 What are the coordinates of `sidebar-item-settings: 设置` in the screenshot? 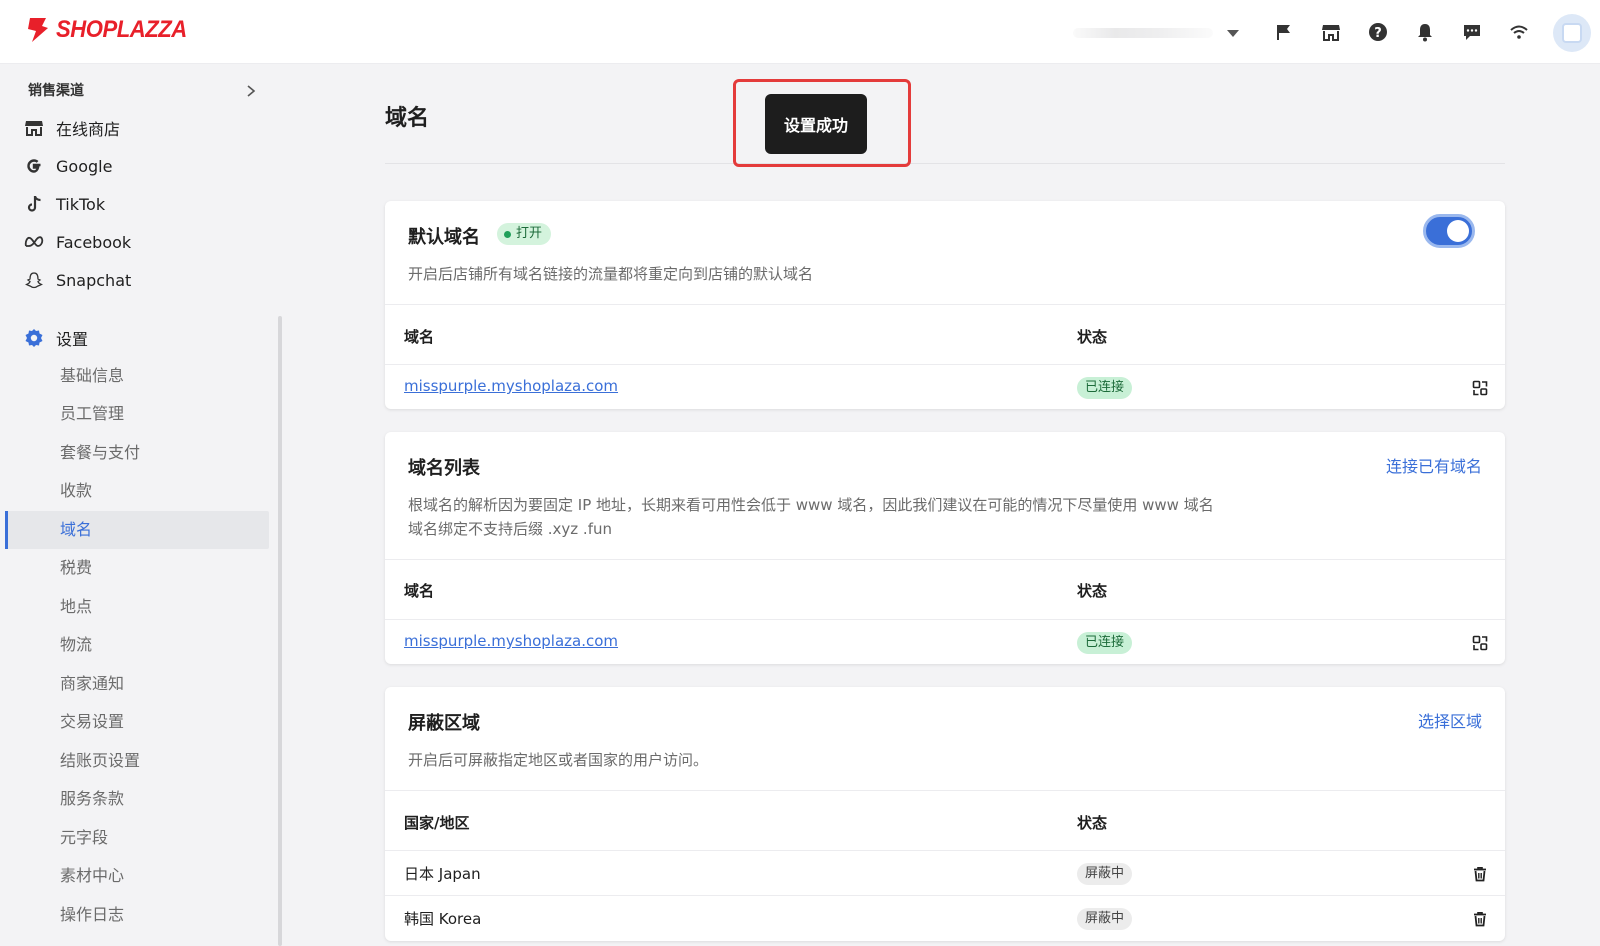 It's located at (56, 338).